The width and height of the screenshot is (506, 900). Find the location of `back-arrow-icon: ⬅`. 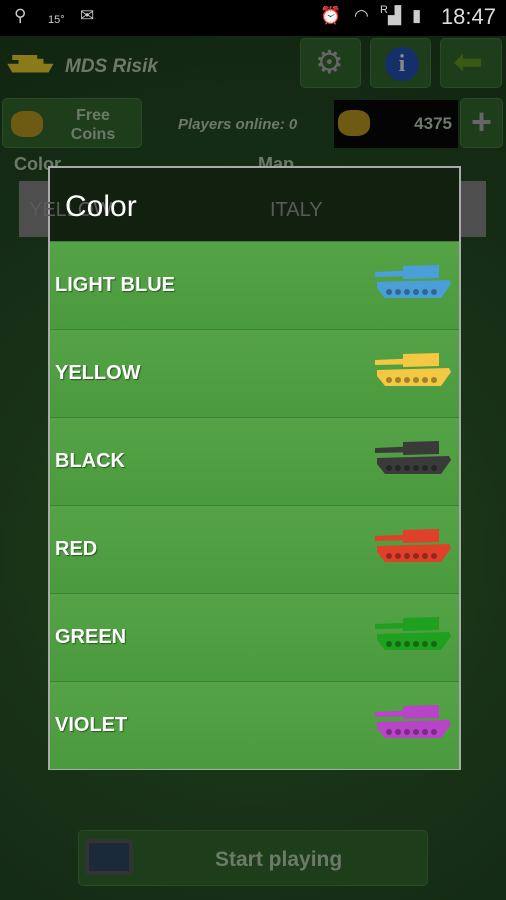

back-arrow-icon: ⬅ is located at coordinates (468, 61).